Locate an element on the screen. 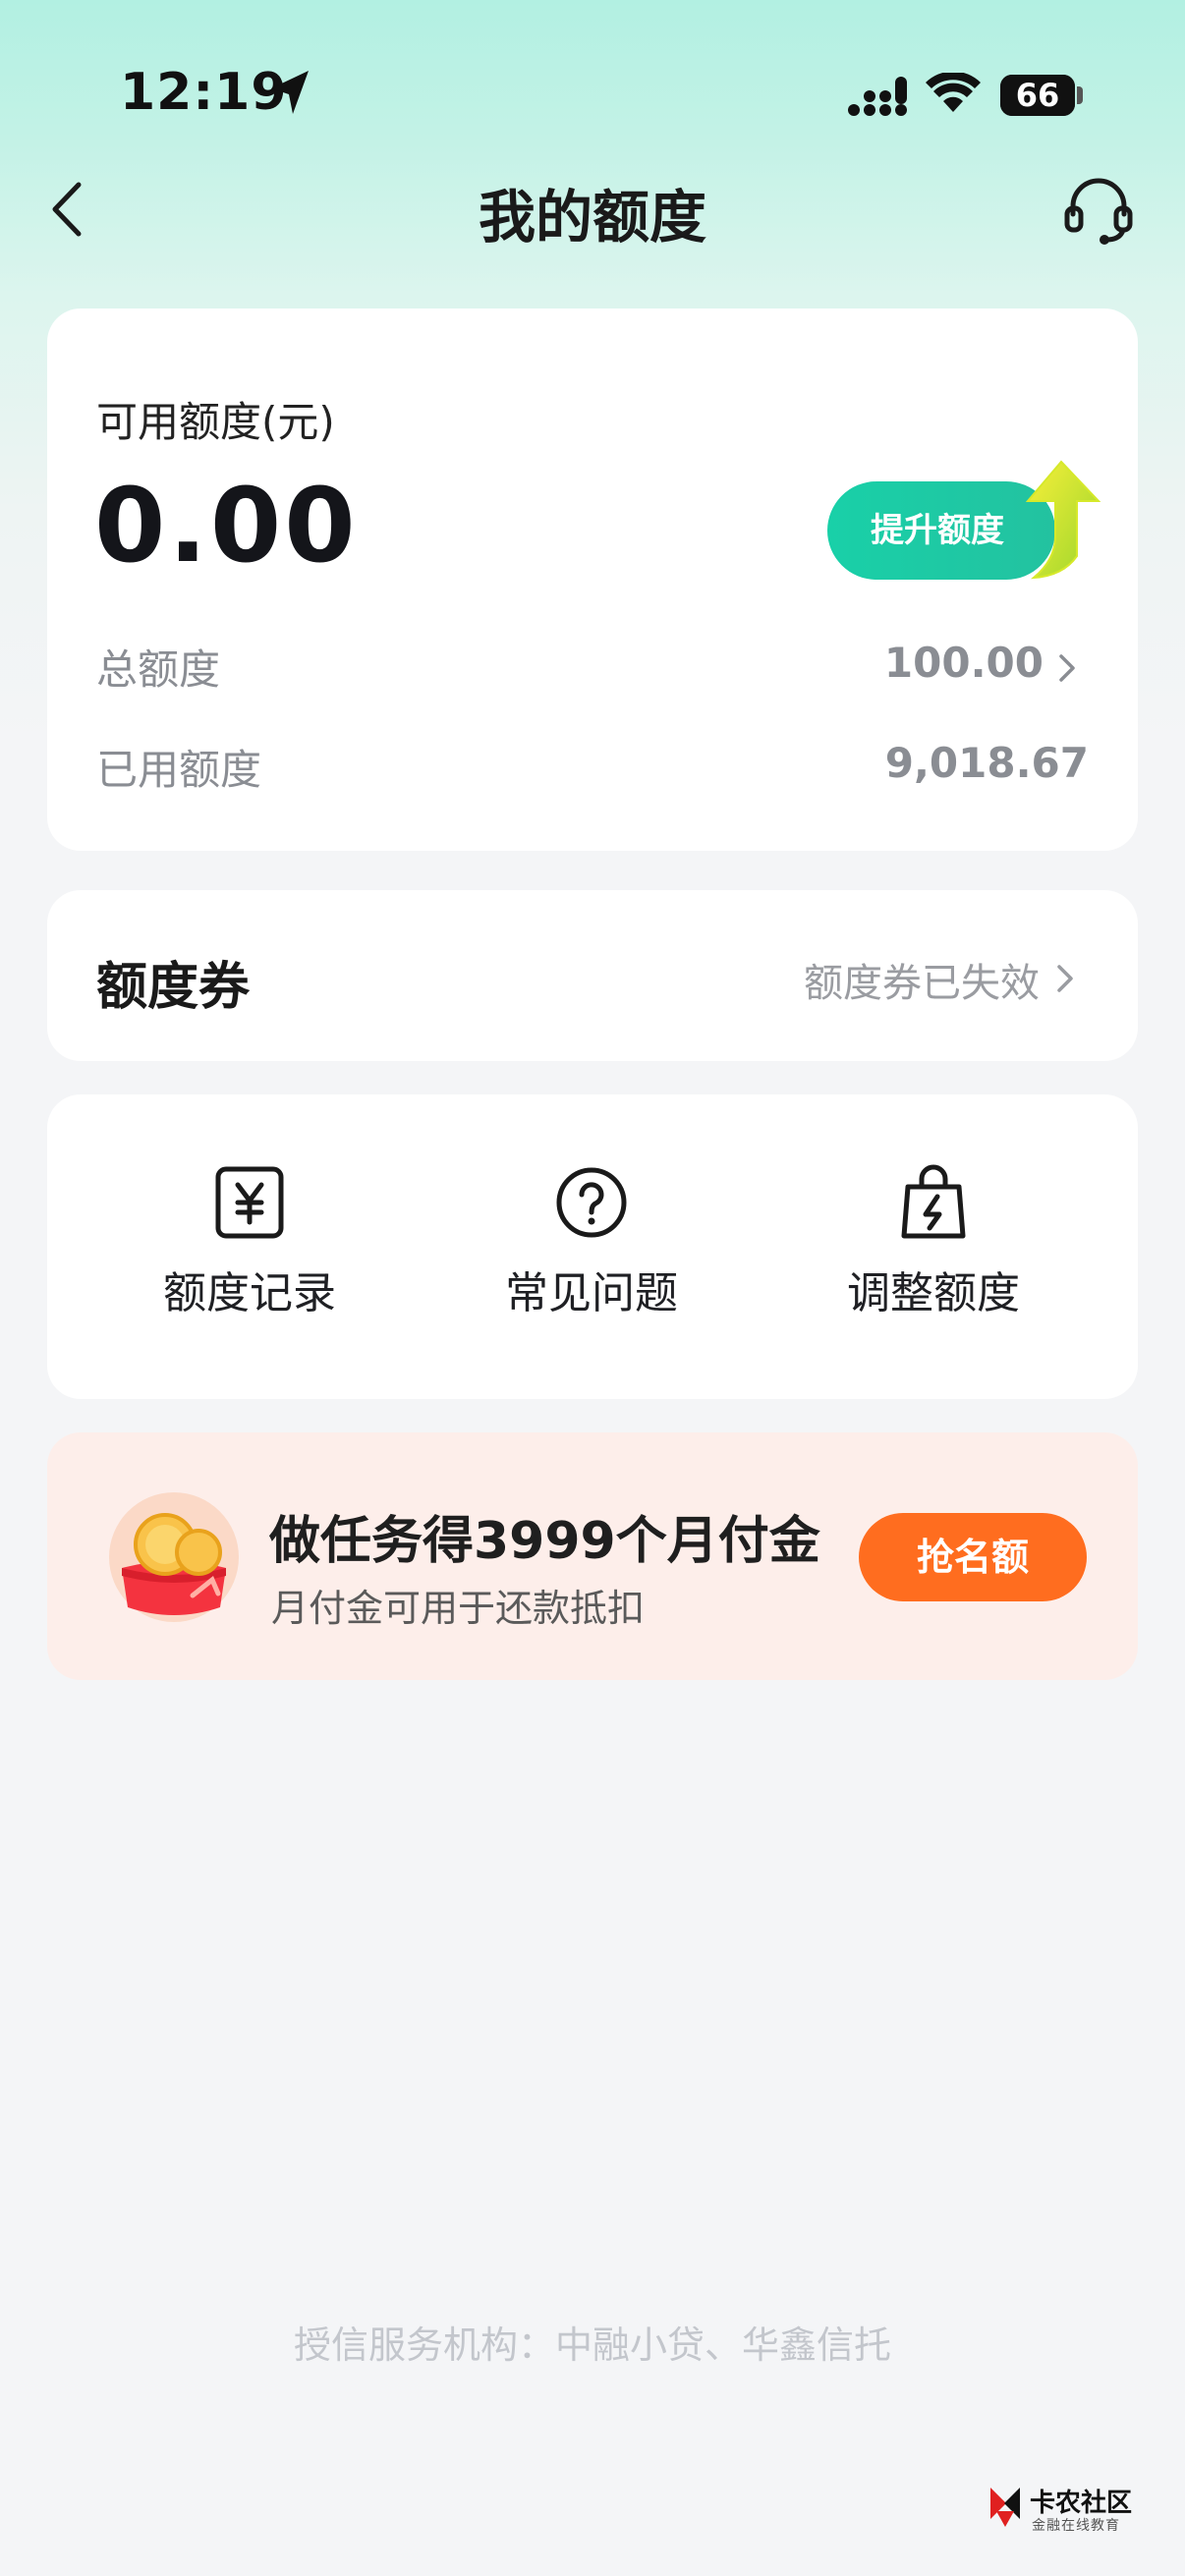  quota-coupon-row: 额度券 额度券已失效 is located at coordinates (592, 975).